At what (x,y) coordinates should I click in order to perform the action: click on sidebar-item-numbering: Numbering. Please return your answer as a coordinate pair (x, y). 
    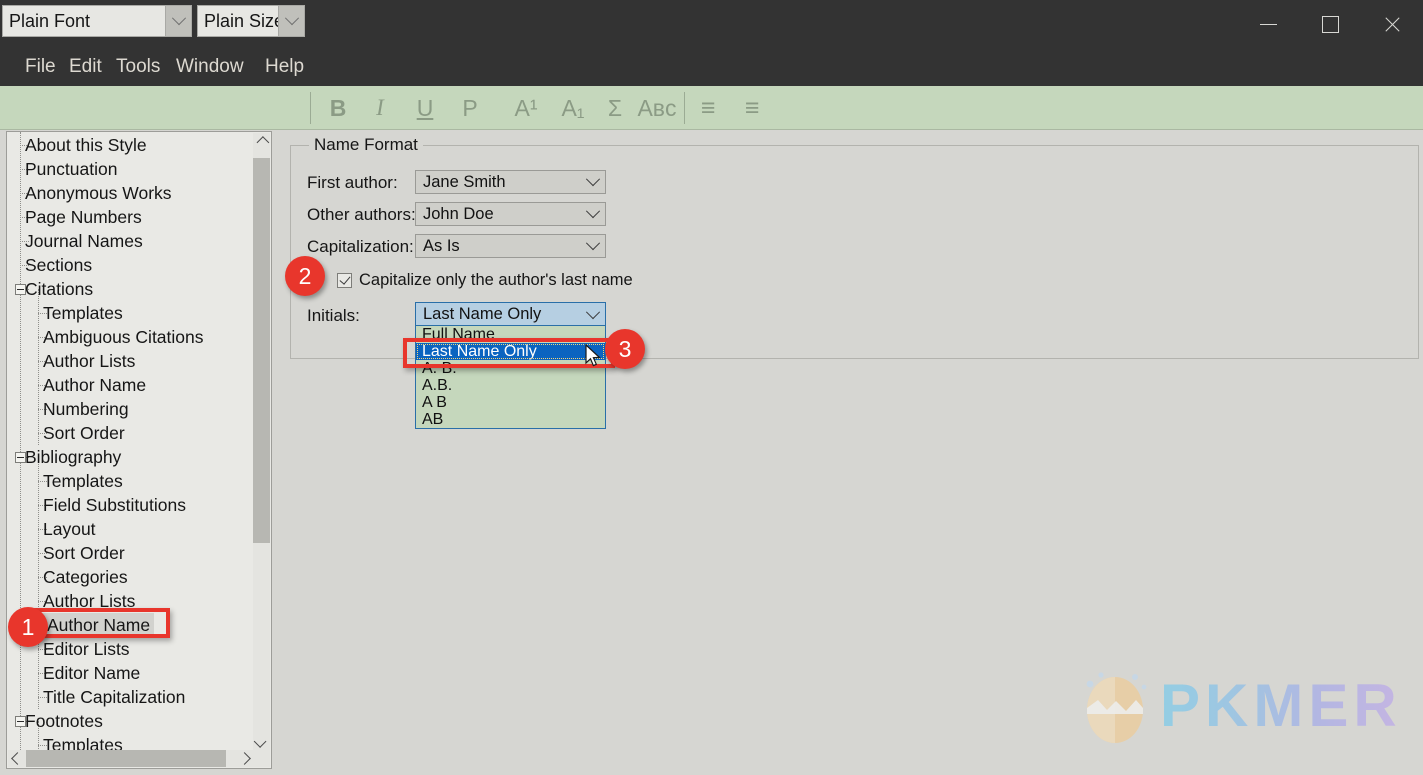
    Looking at the image, I should click on (86, 409).